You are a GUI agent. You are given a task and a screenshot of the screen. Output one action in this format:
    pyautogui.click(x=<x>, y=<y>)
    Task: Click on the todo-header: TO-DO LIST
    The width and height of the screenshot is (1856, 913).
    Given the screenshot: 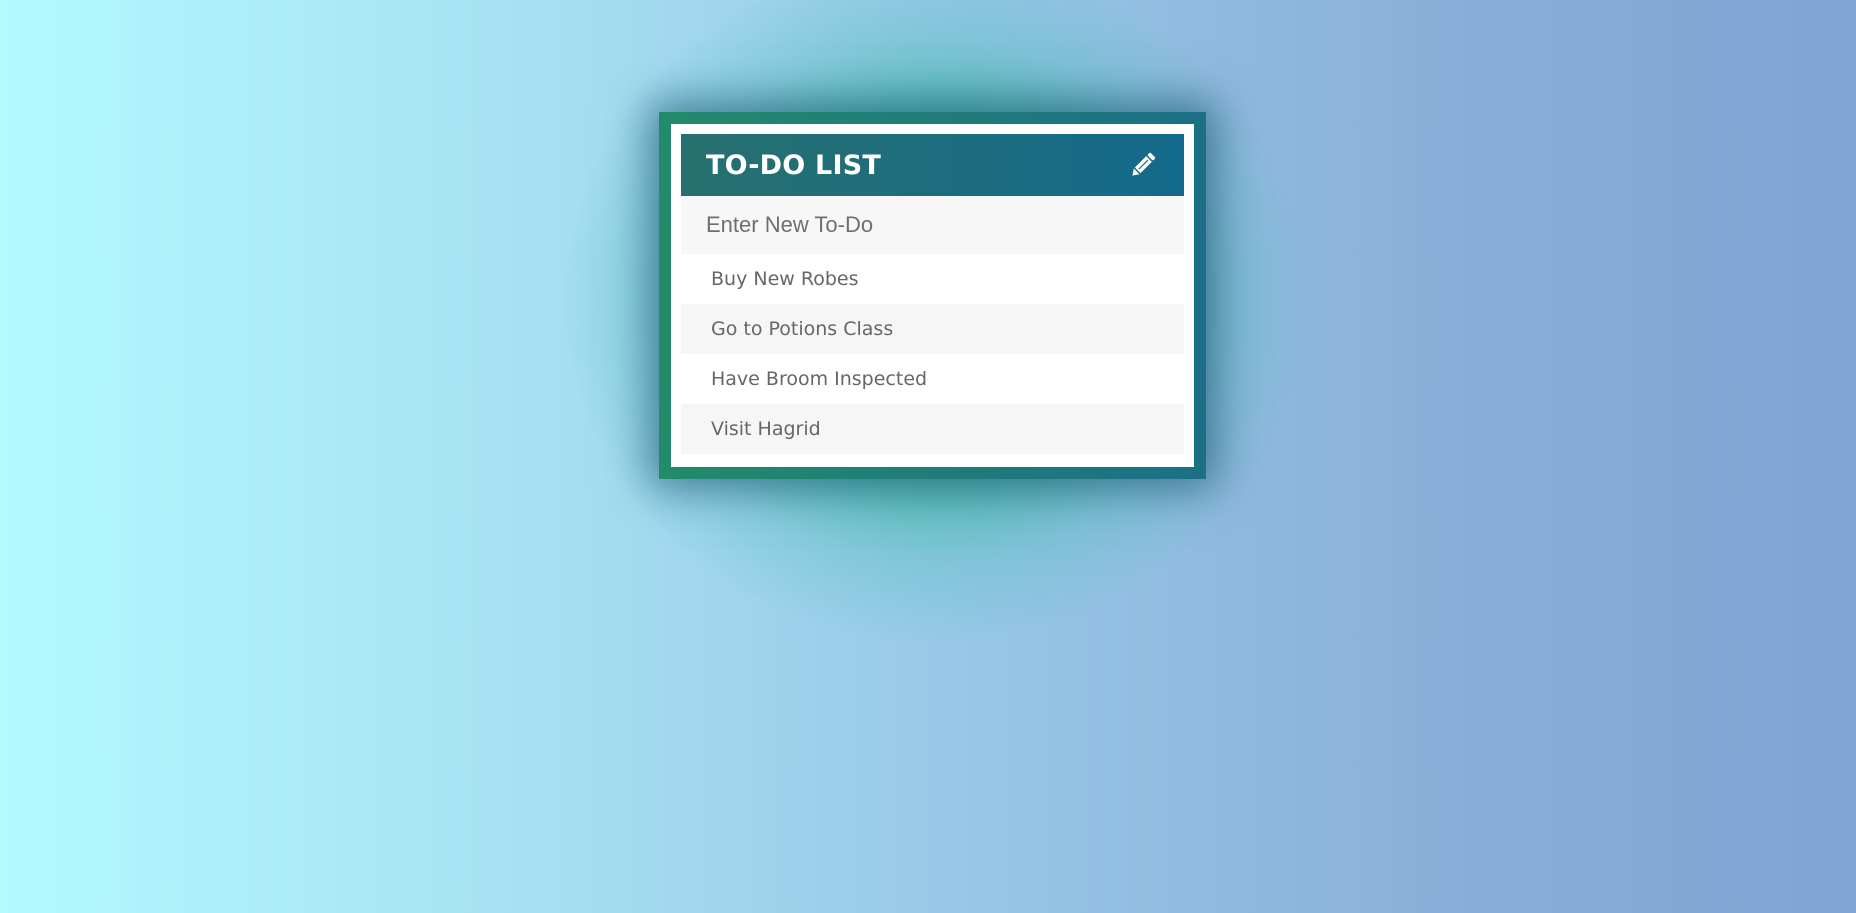 What is the action you would take?
    pyautogui.click(x=932, y=165)
    